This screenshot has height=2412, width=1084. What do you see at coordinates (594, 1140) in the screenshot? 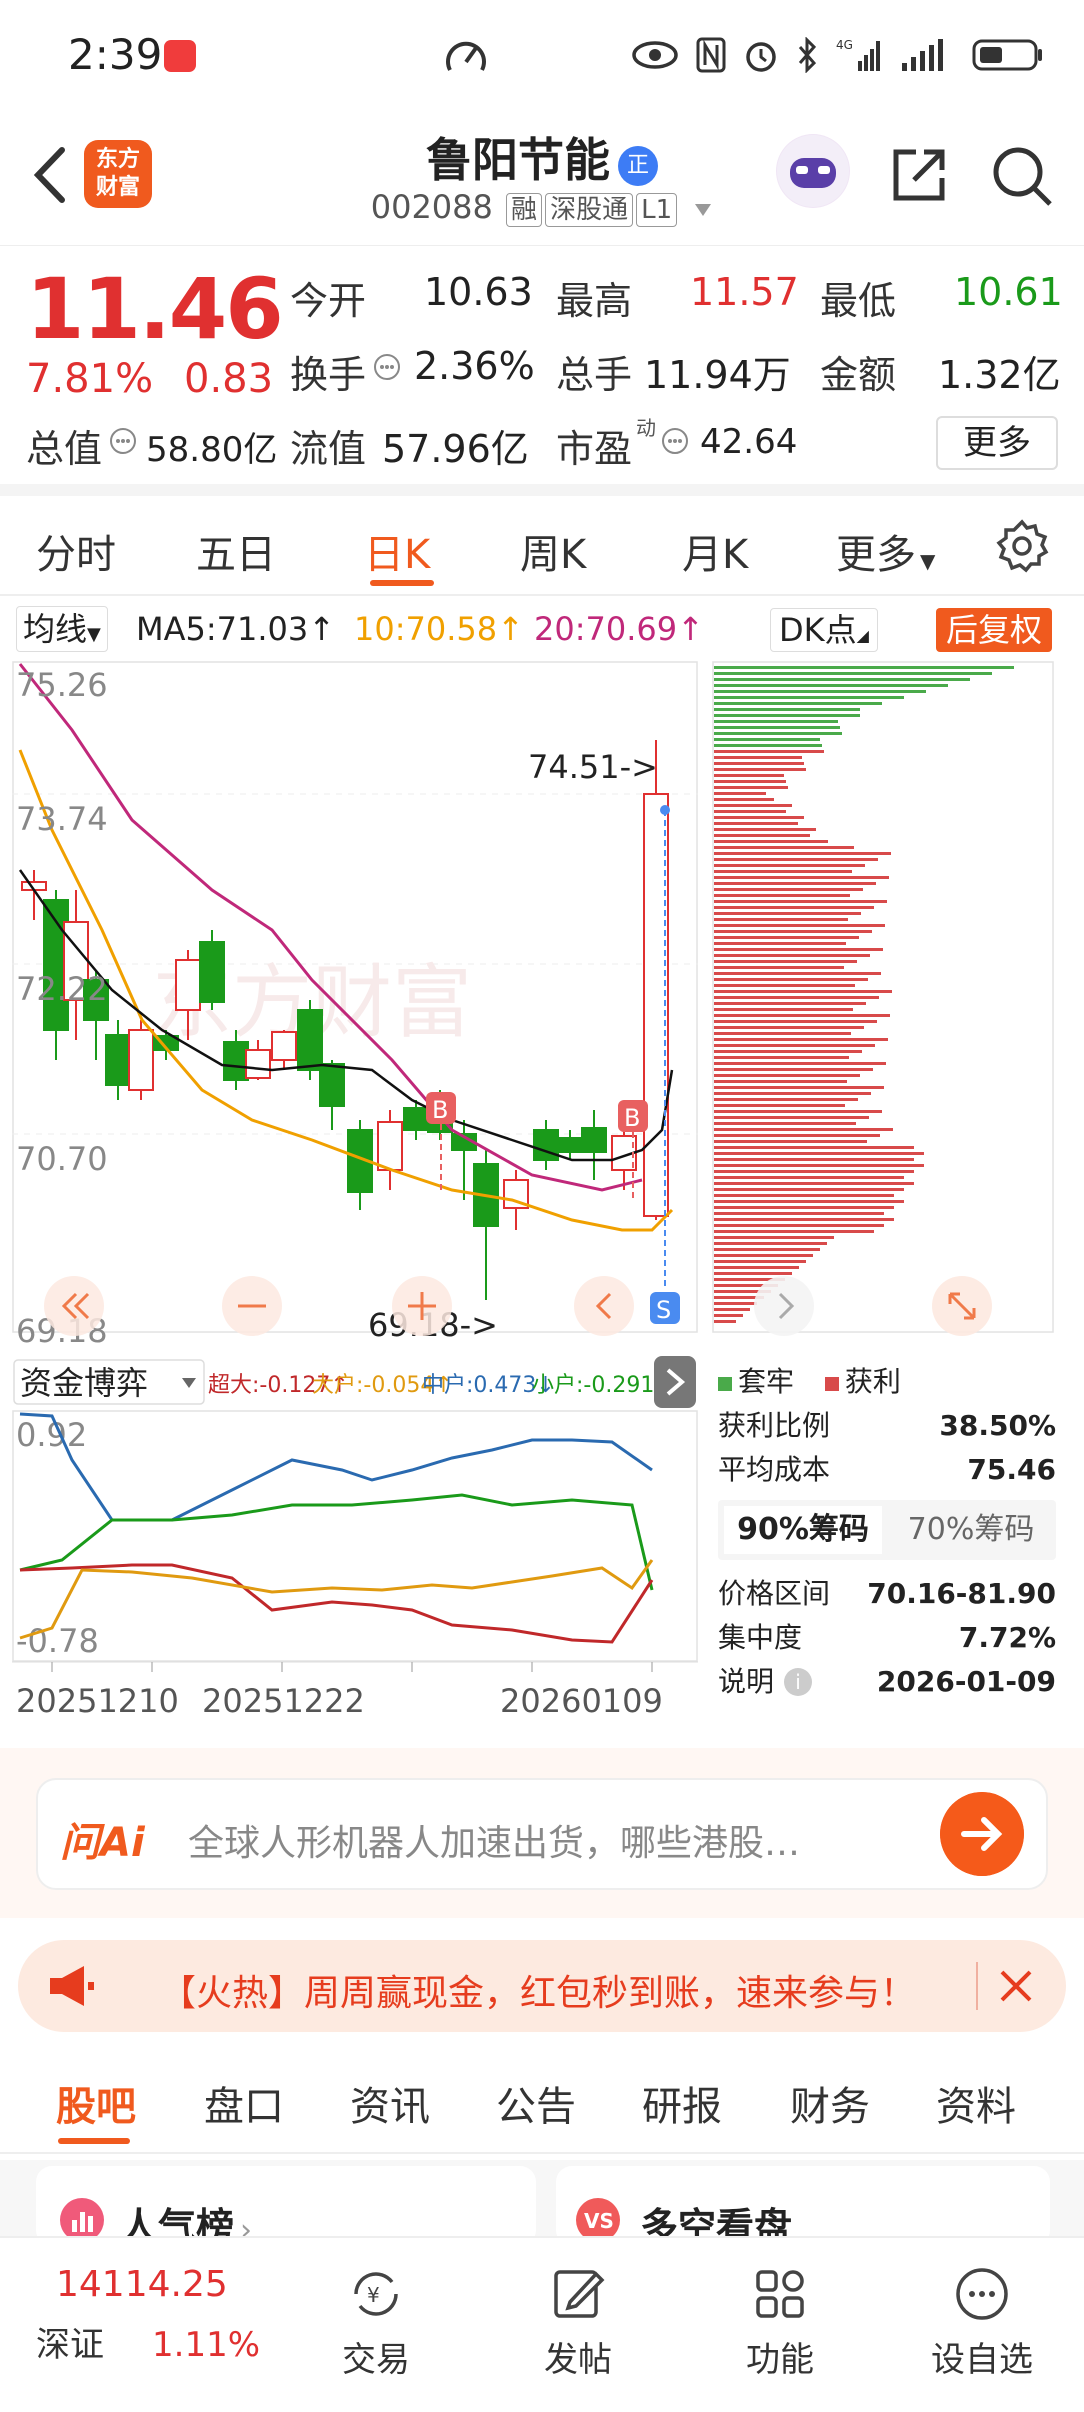
I see `candle-body` at bounding box center [594, 1140].